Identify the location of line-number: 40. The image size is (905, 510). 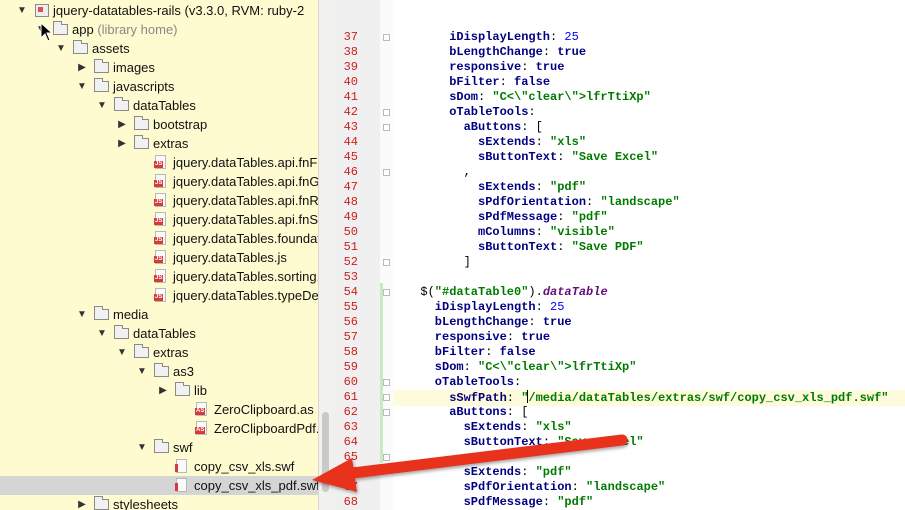
(350, 82).